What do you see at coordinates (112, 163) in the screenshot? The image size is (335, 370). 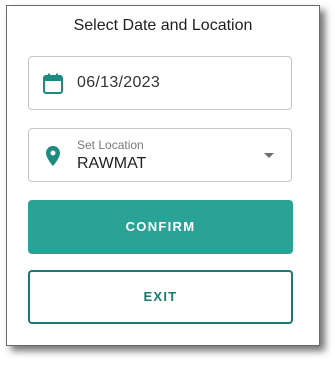 I see `location-value: RAWMAT` at bounding box center [112, 163].